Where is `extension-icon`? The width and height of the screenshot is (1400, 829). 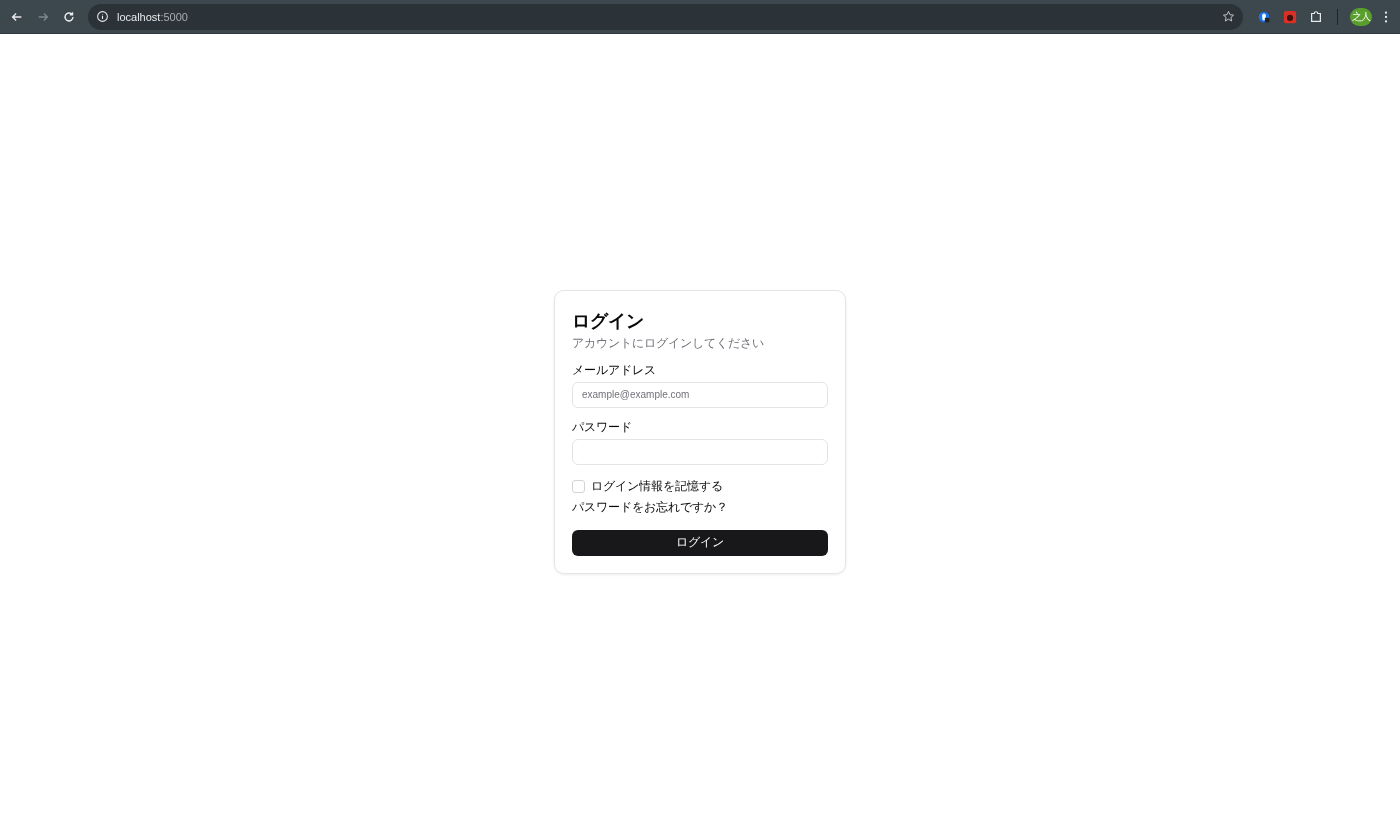
extension-icon is located at coordinates (1264, 16).